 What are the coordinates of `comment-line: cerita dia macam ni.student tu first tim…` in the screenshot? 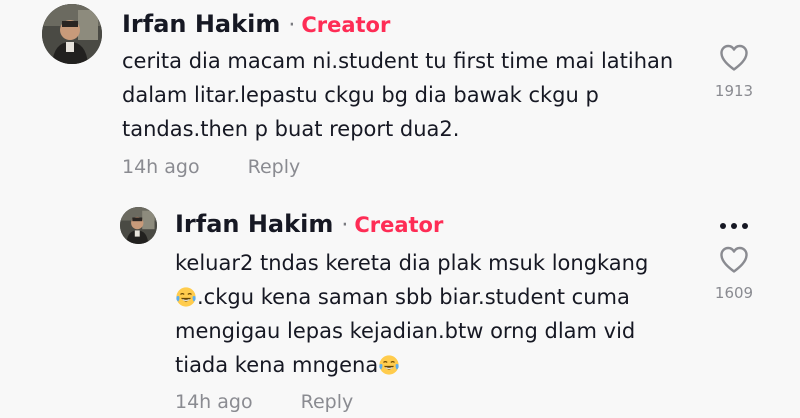 It's located at (398, 61).